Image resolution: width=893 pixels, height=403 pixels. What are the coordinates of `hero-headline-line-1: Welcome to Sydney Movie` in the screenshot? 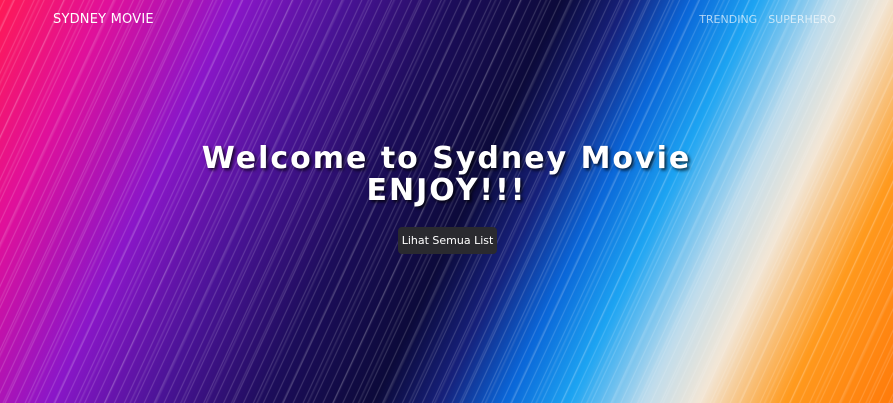 It's located at (446, 158).